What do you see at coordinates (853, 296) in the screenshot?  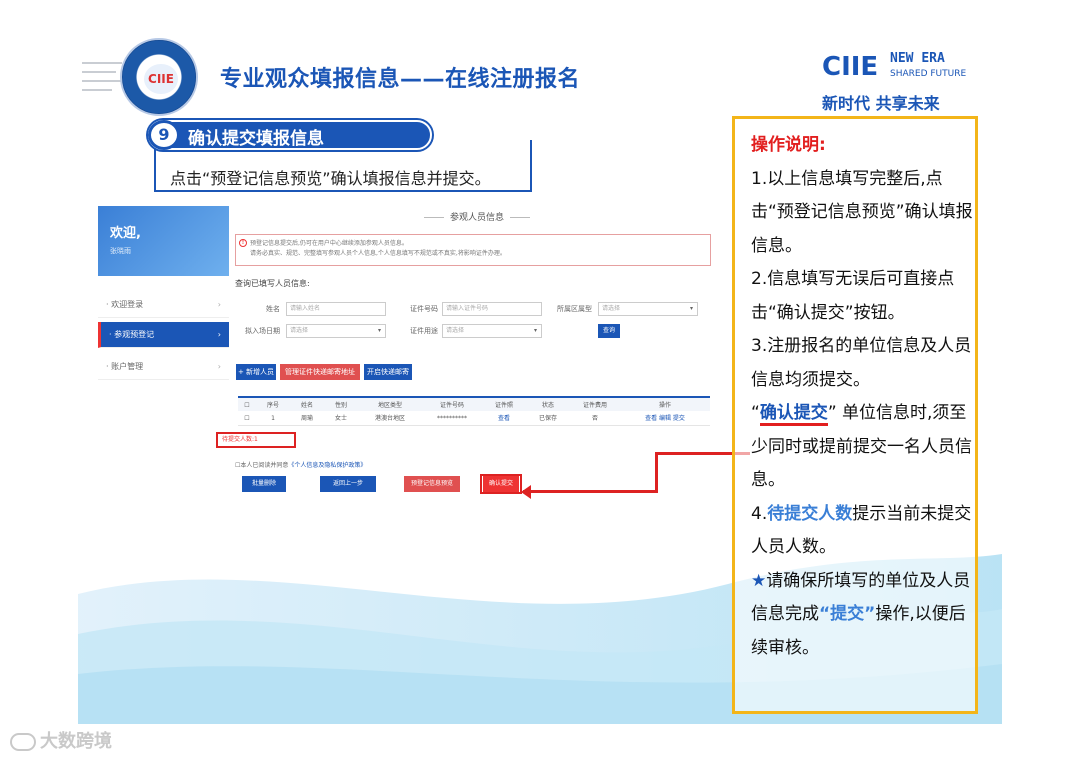 I see `instruction-step-2: 2.信息填写无误后可直接点击“确认提交”按钮。` at bounding box center [853, 296].